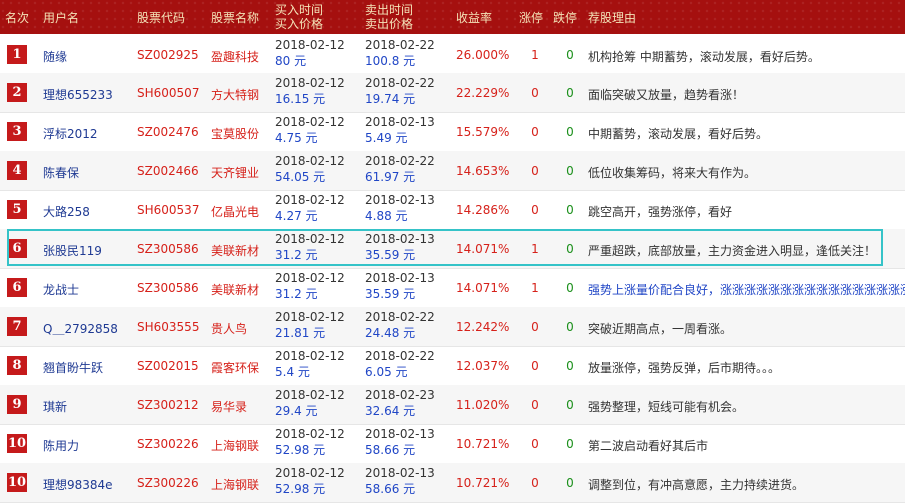 The image size is (905, 503). Describe the element at coordinates (229, 328) in the screenshot. I see `stock-name-link: 贵人鸟` at that location.